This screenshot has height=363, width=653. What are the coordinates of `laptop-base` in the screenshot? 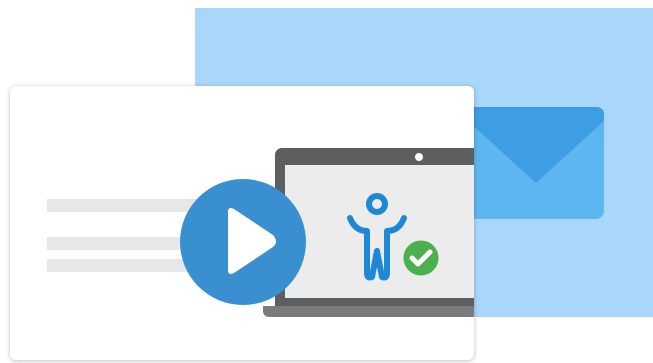 It's located at (368, 311).